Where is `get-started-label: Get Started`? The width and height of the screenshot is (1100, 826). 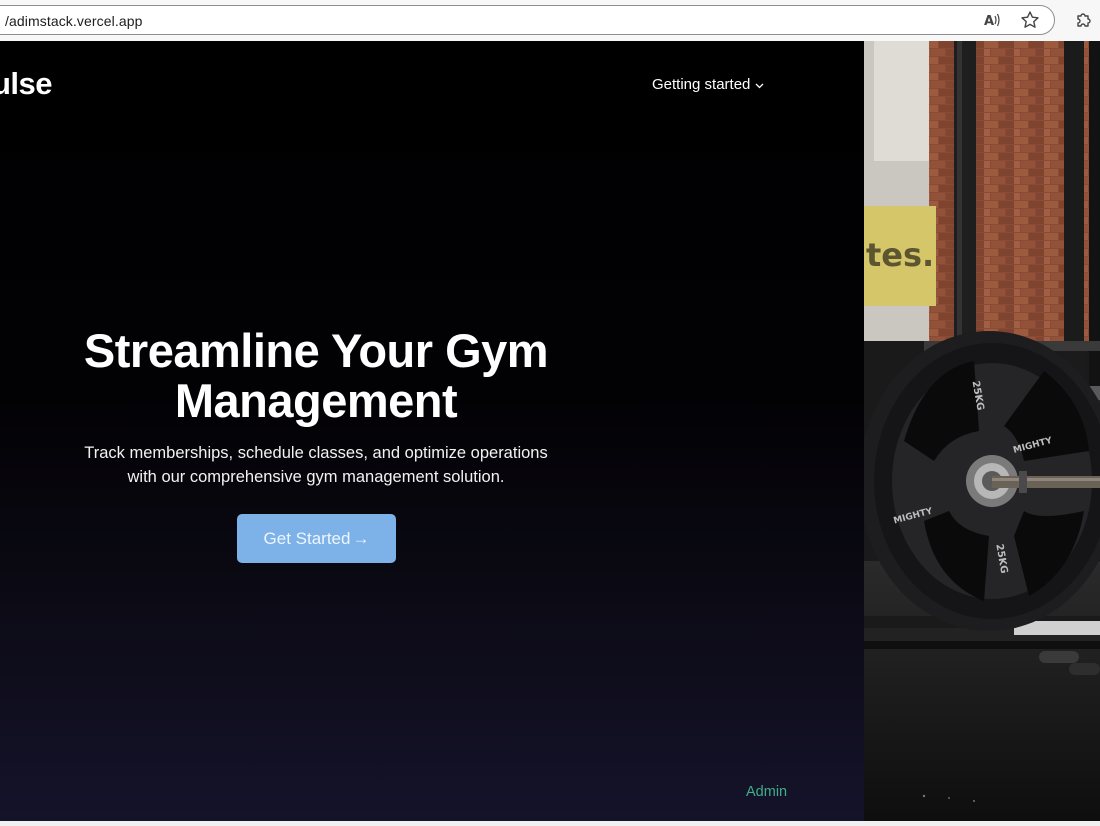 get-started-label: Get Started is located at coordinates (307, 538).